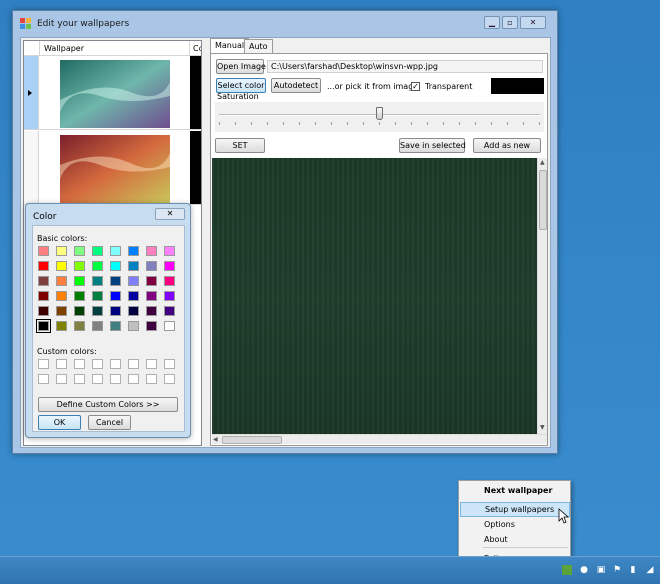 This screenshot has height=584, width=660. I want to click on network-icon: ▮, so click(633, 570).